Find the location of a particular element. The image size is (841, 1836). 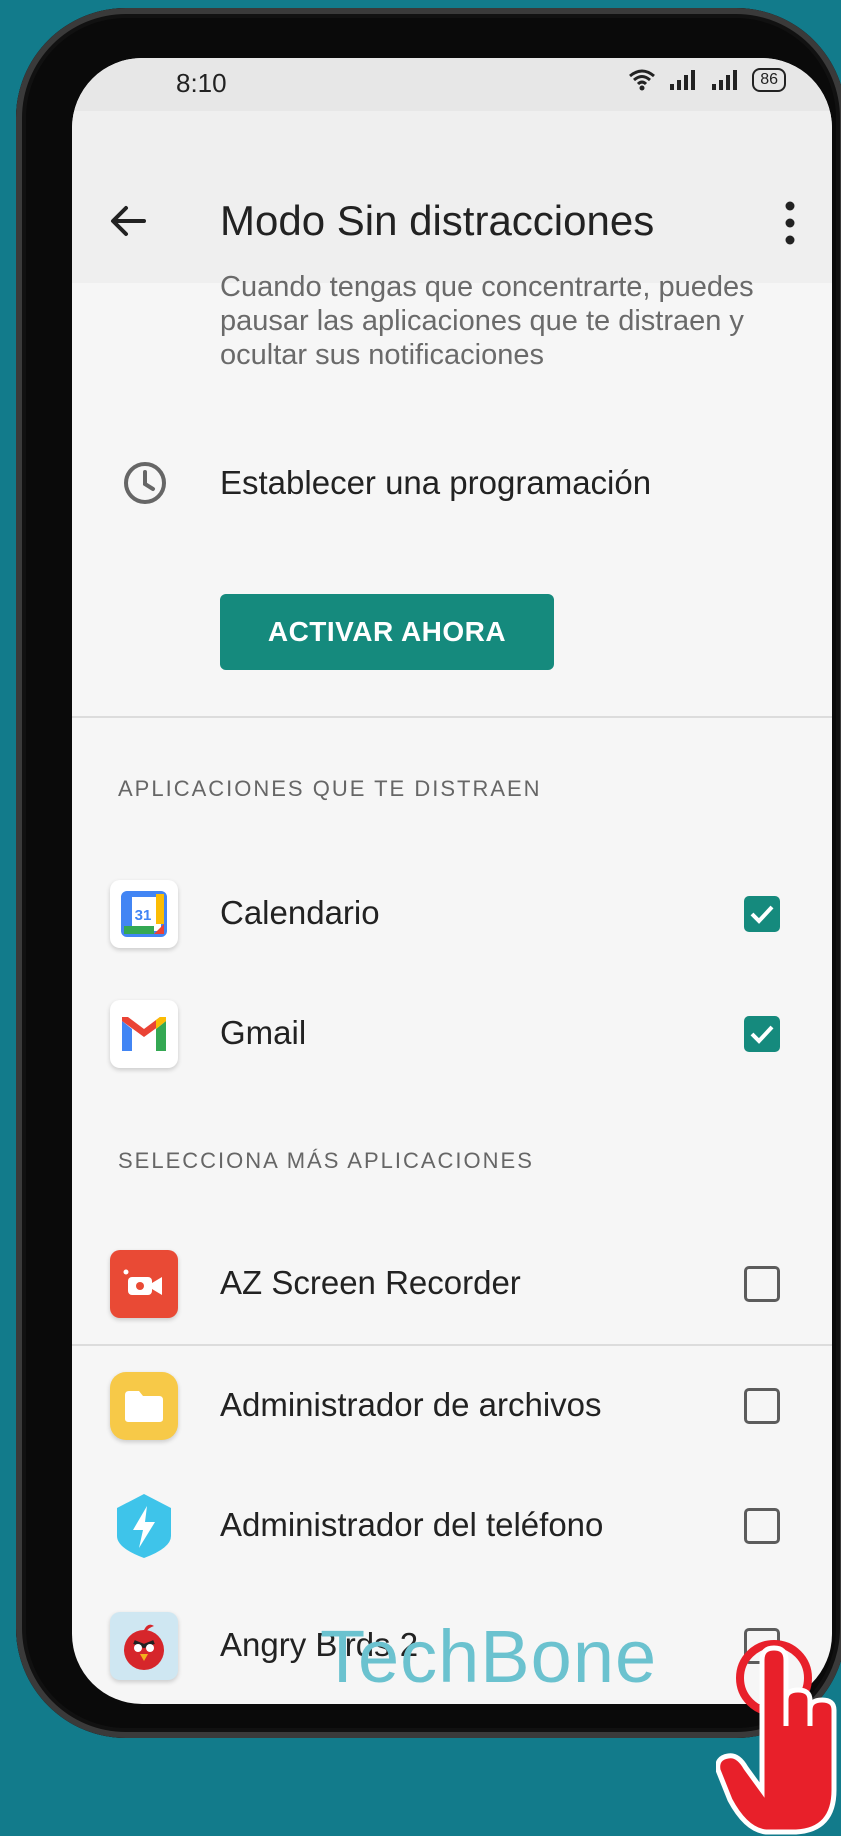

status-icons: 86 is located at coordinates (707, 80).